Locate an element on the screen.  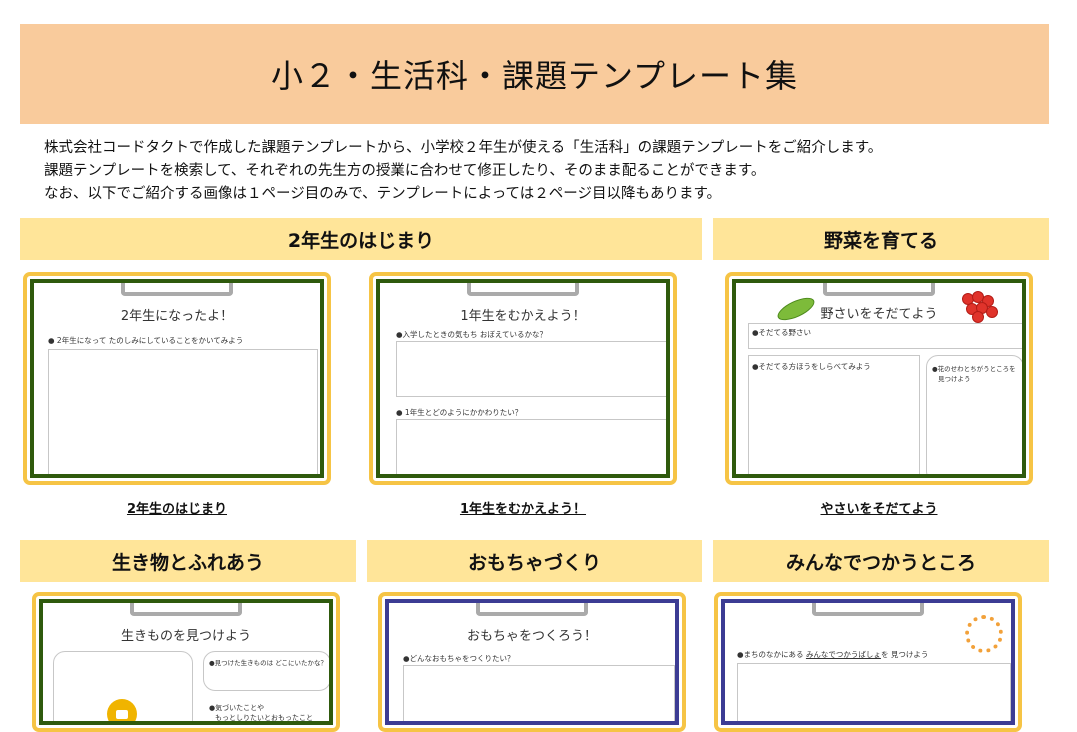
question-label: ● 2年生になって たのしみにしていることをかいてみよう is located at coordinates (146, 340).